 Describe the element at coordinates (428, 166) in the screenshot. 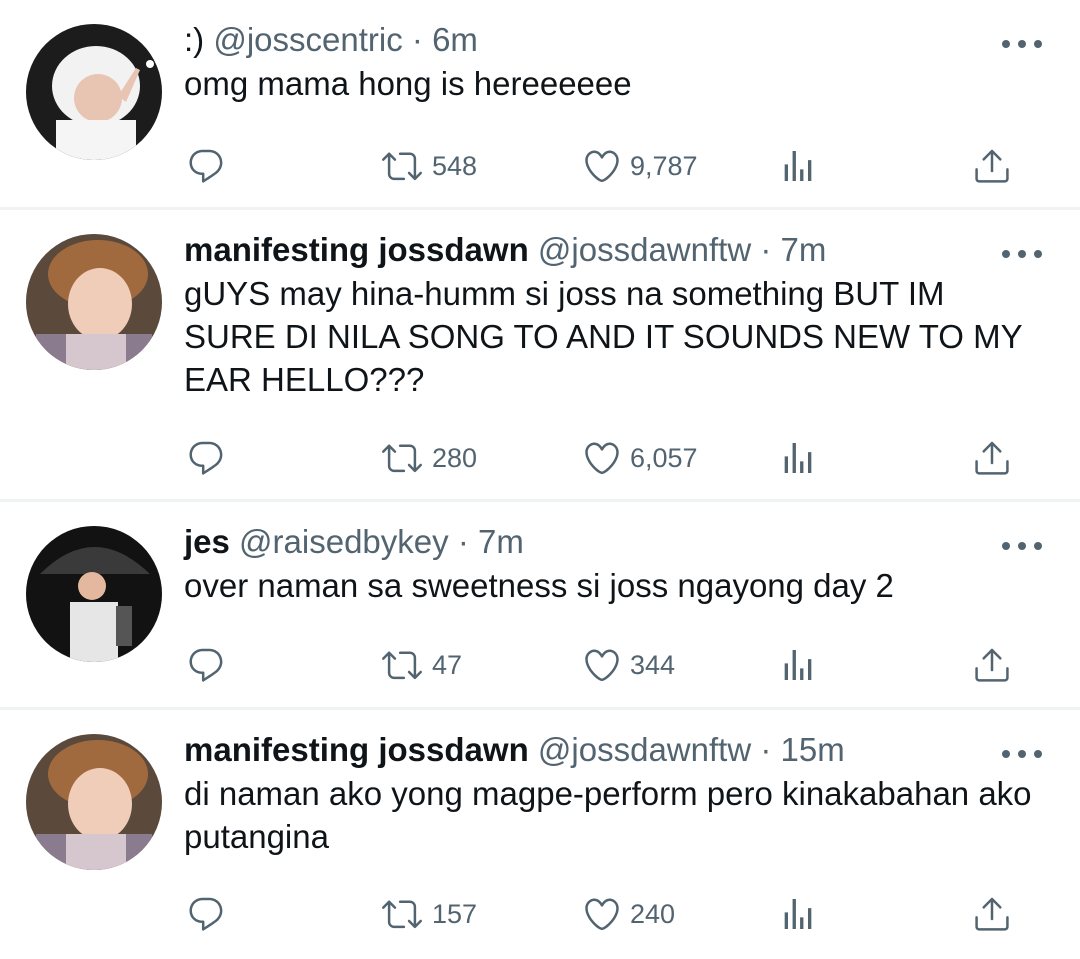

I see `retweet-button: 548` at that location.